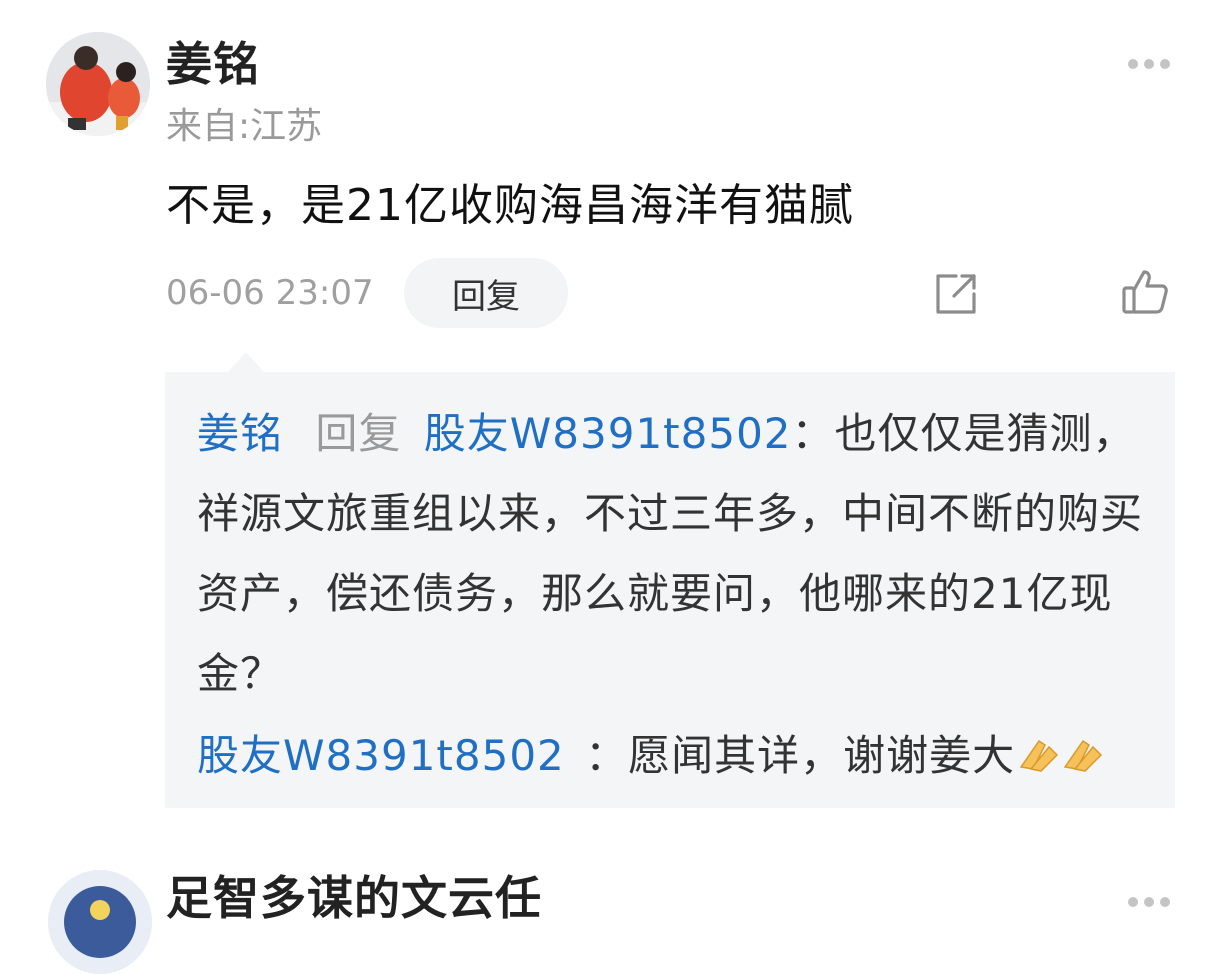  Describe the element at coordinates (822, 755) in the screenshot. I see `reply-text: 愿闻其详，谢谢姜大` at that location.